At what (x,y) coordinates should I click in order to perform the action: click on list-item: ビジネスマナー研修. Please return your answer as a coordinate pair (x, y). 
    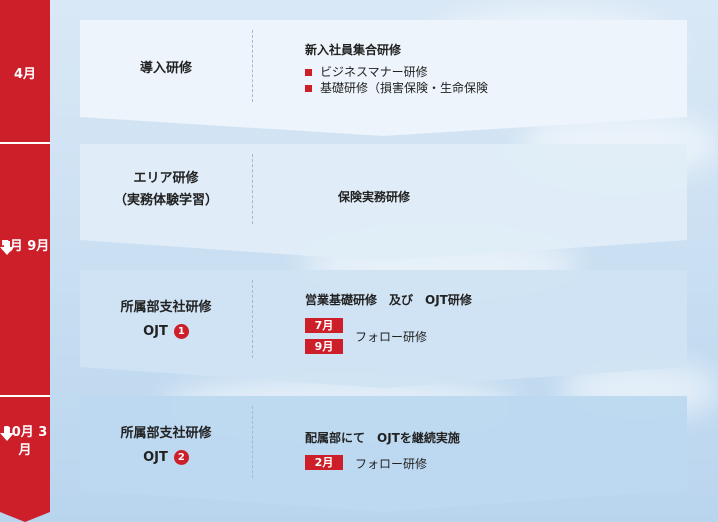
    Looking at the image, I should click on (396, 72).